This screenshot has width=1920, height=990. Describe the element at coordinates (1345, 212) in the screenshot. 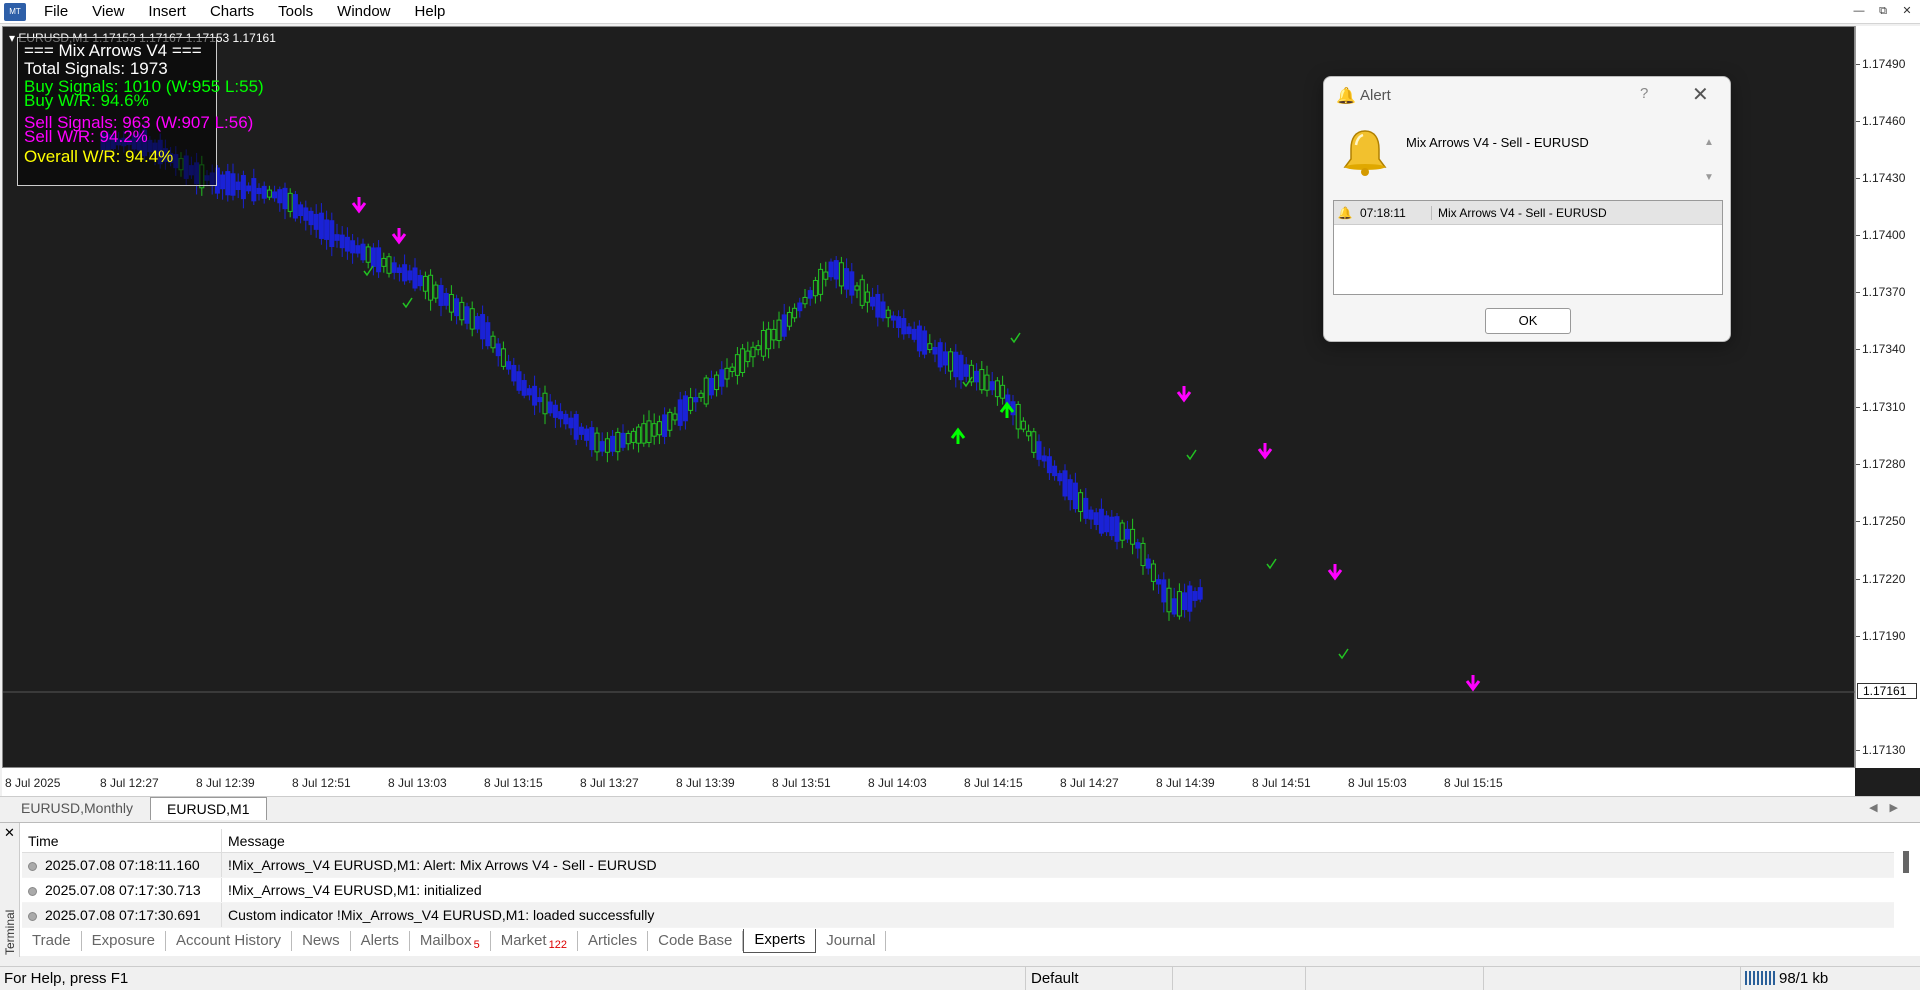

I see `bell-icon: 🔔` at that location.